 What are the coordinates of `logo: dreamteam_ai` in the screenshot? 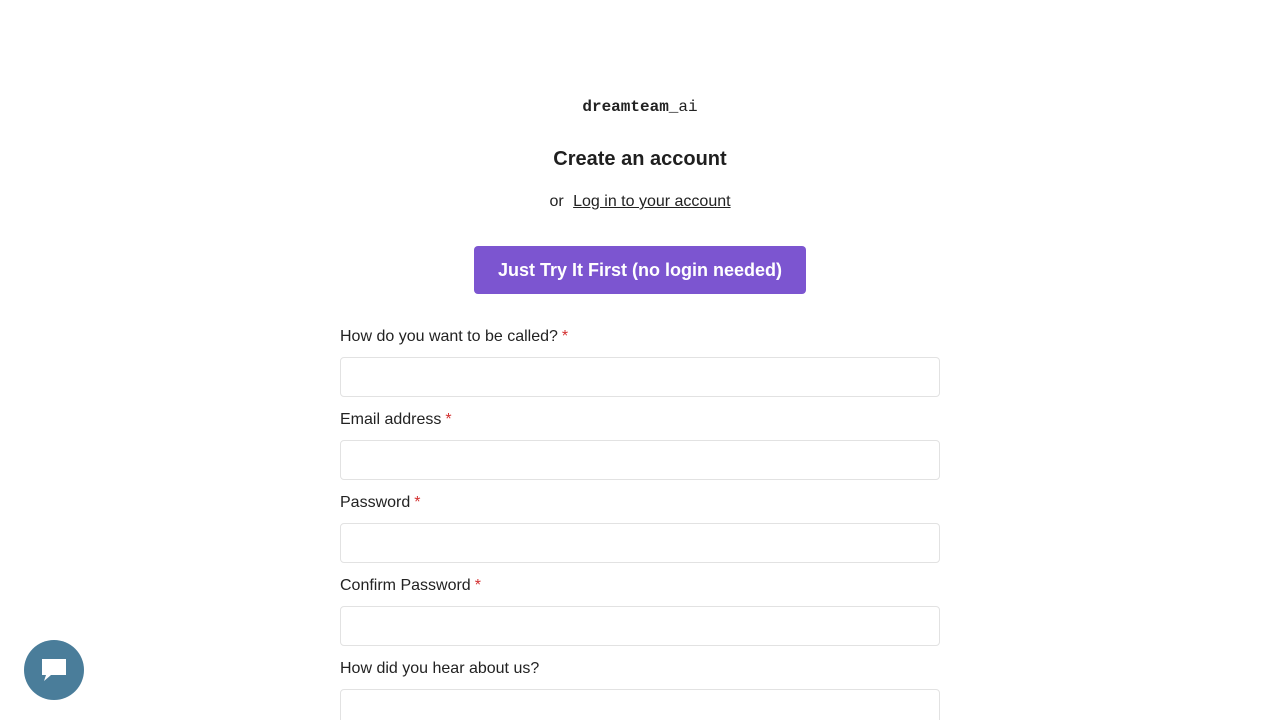 It's located at (640, 107).